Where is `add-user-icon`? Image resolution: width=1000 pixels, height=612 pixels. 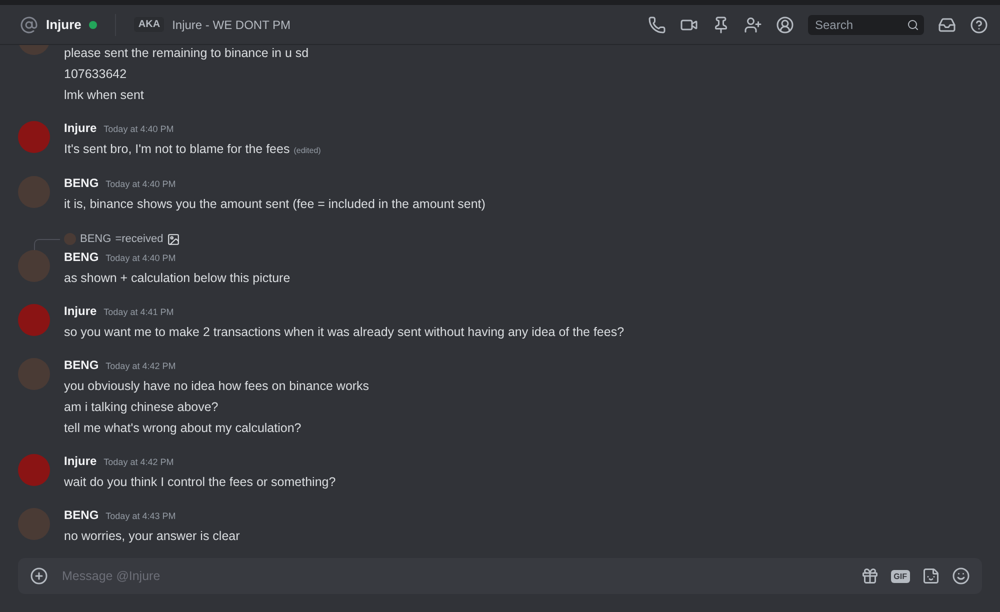 add-user-icon is located at coordinates (753, 25).